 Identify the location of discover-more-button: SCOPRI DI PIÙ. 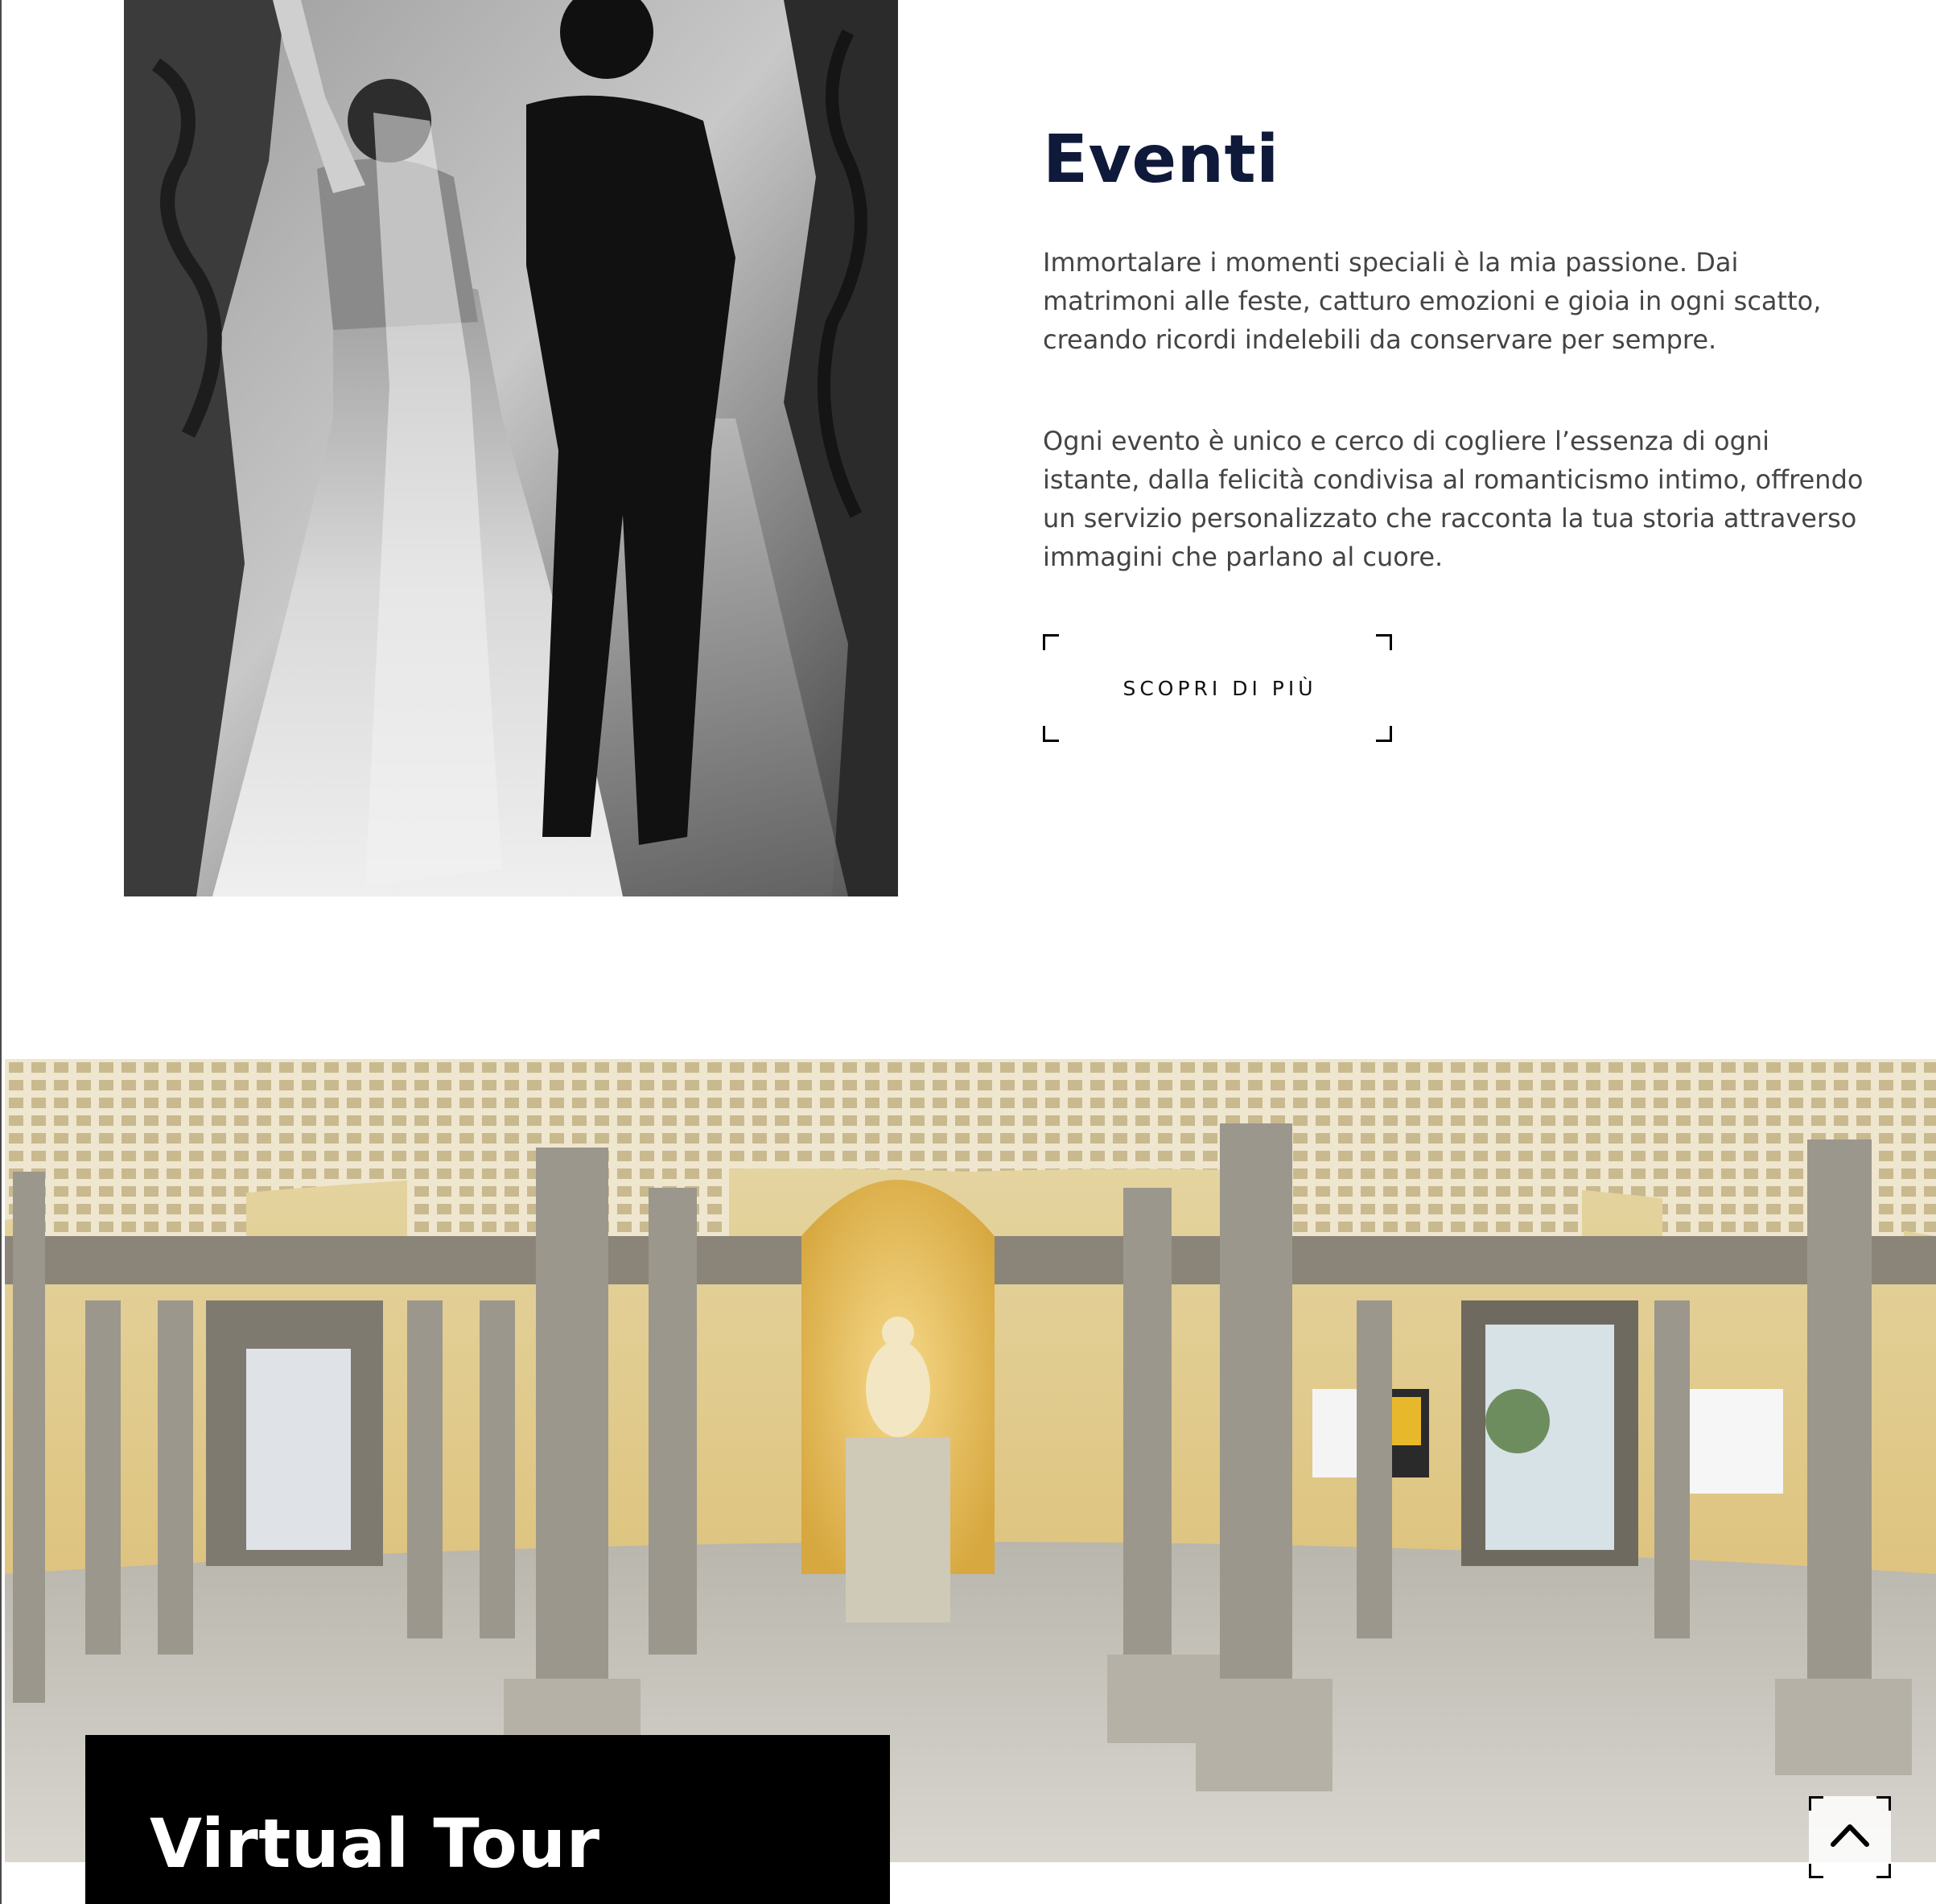
(1217, 688).